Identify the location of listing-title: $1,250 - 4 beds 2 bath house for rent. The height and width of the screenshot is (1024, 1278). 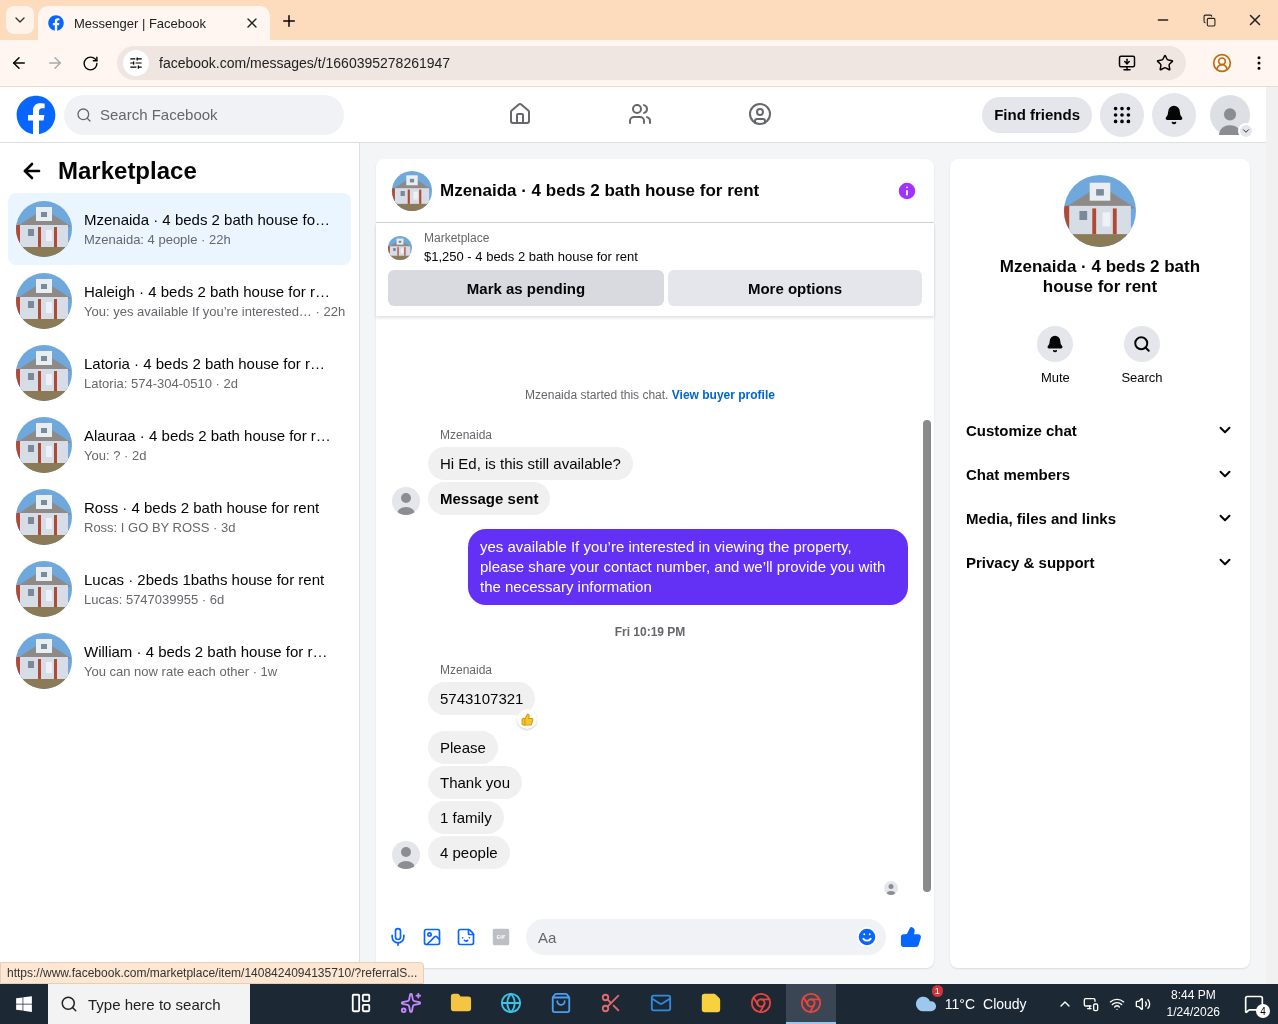
(531, 256).